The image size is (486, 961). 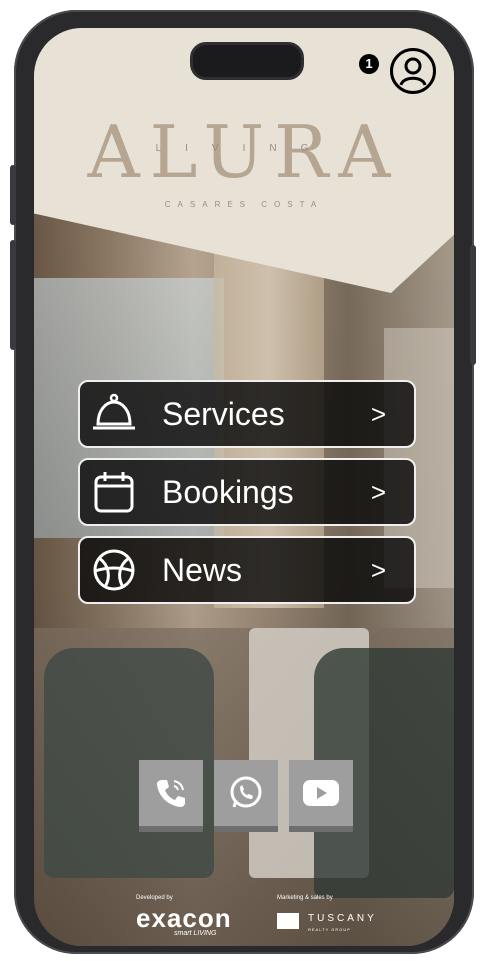 I want to click on notification-badge: 1, so click(x=369, y=64).